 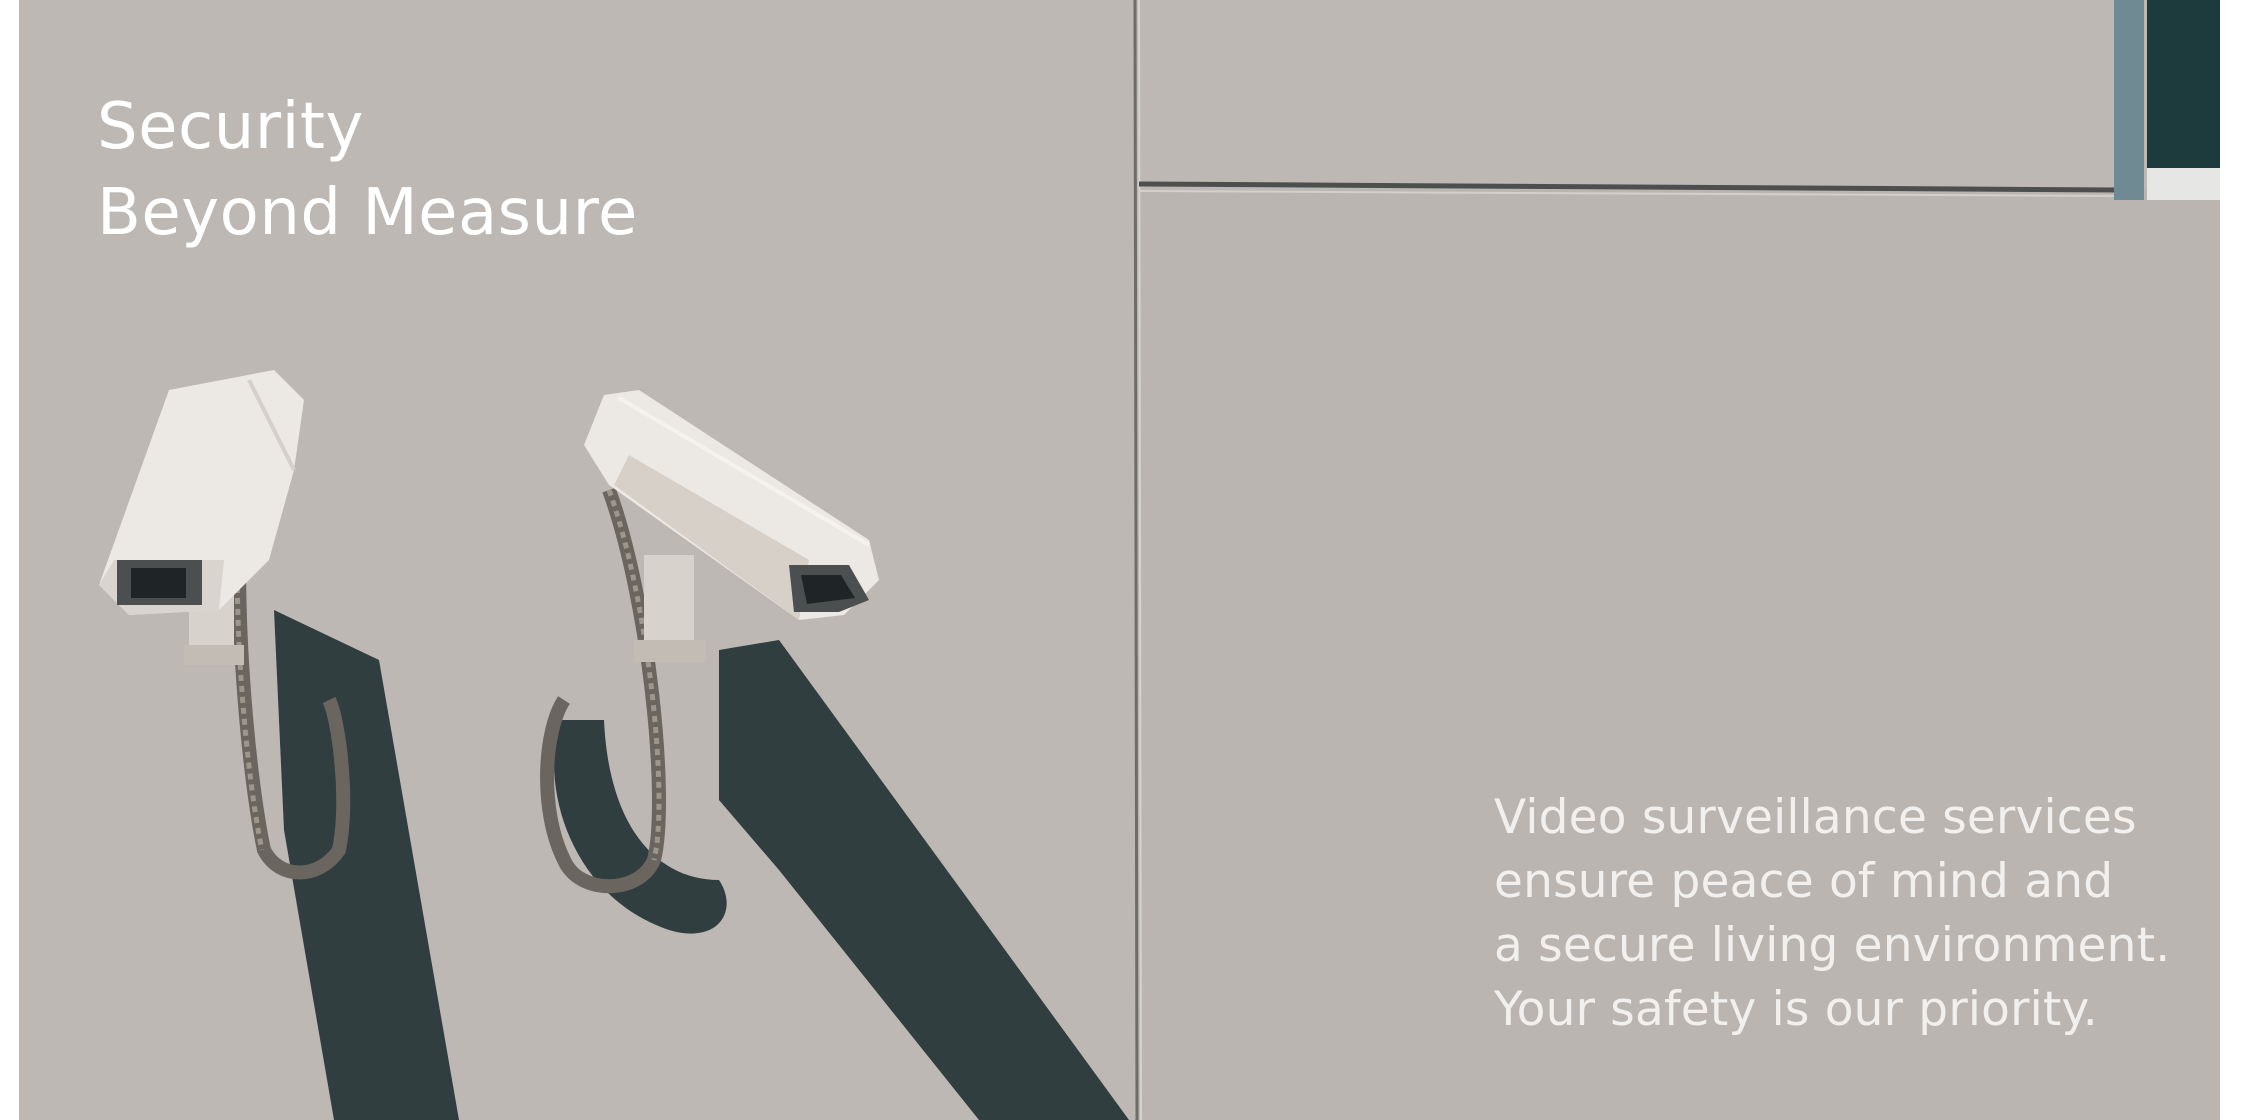 What do you see at coordinates (1136, 560) in the screenshot?
I see `wall-seam-vertical` at bounding box center [1136, 560].